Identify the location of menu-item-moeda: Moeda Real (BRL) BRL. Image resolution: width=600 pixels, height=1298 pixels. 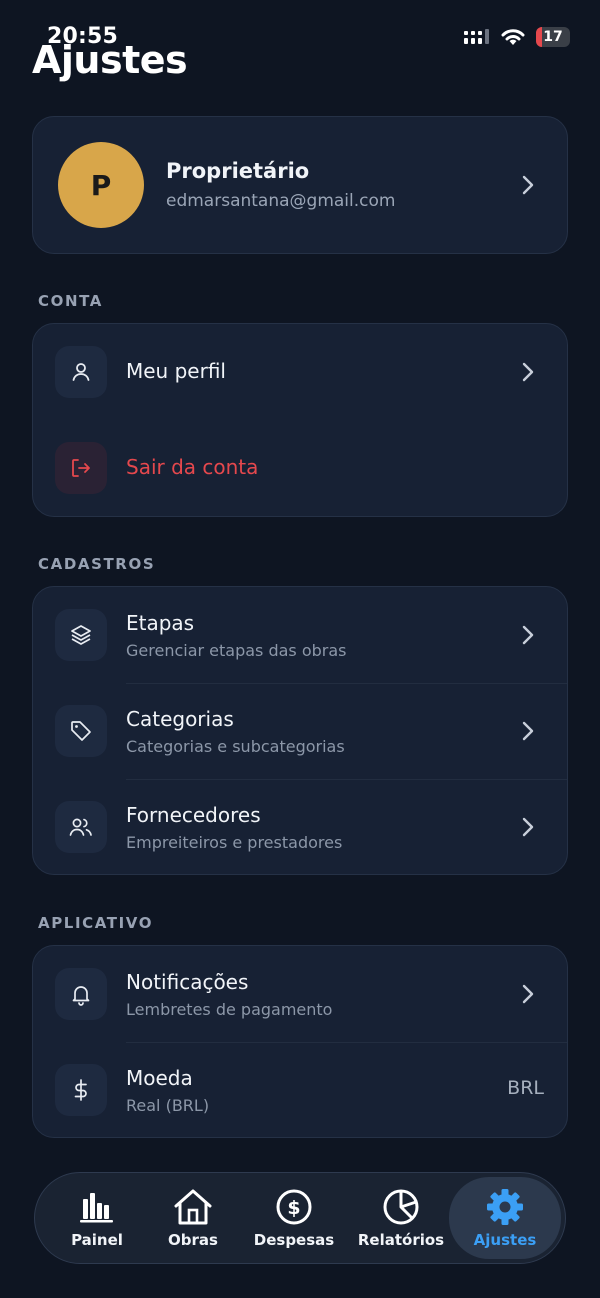
(300, 1089).